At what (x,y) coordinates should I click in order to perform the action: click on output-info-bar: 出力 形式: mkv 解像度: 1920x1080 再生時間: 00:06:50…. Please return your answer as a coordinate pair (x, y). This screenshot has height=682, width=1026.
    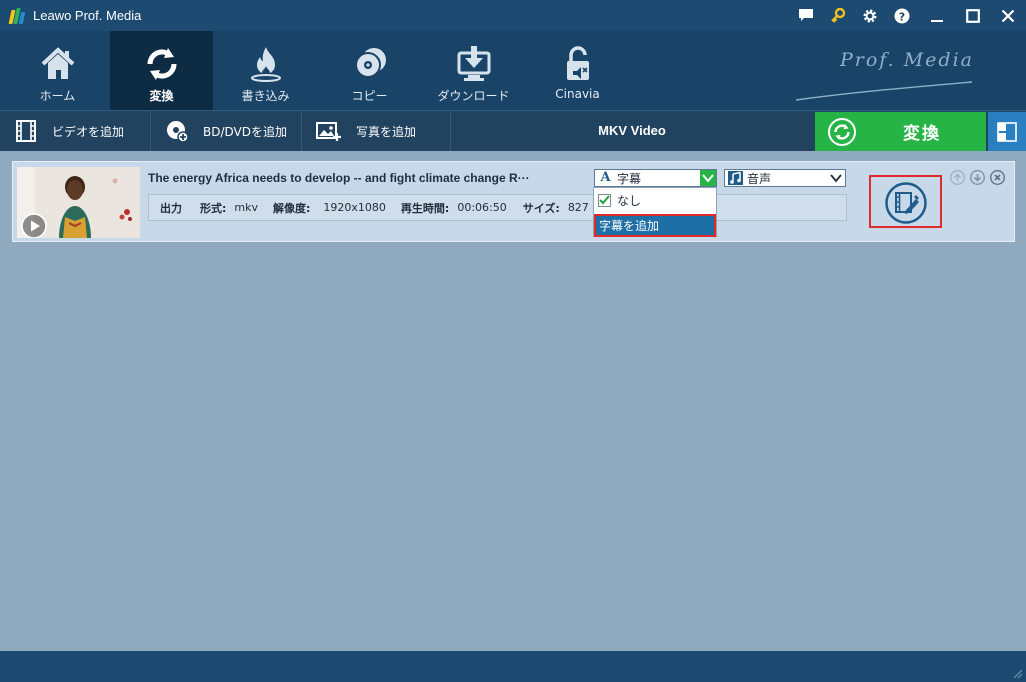
    Looking at the image, I should click on (497, 207).